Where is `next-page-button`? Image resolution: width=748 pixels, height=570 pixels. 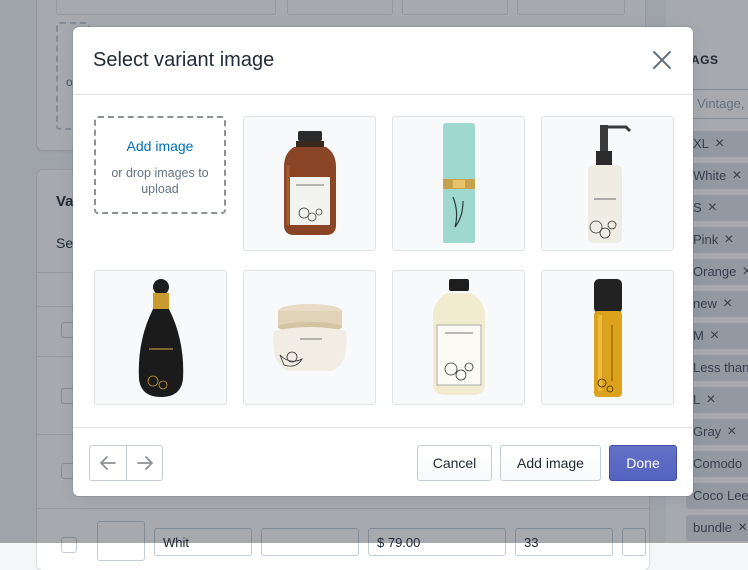
next-page-button is located at coordinates (145, 463).